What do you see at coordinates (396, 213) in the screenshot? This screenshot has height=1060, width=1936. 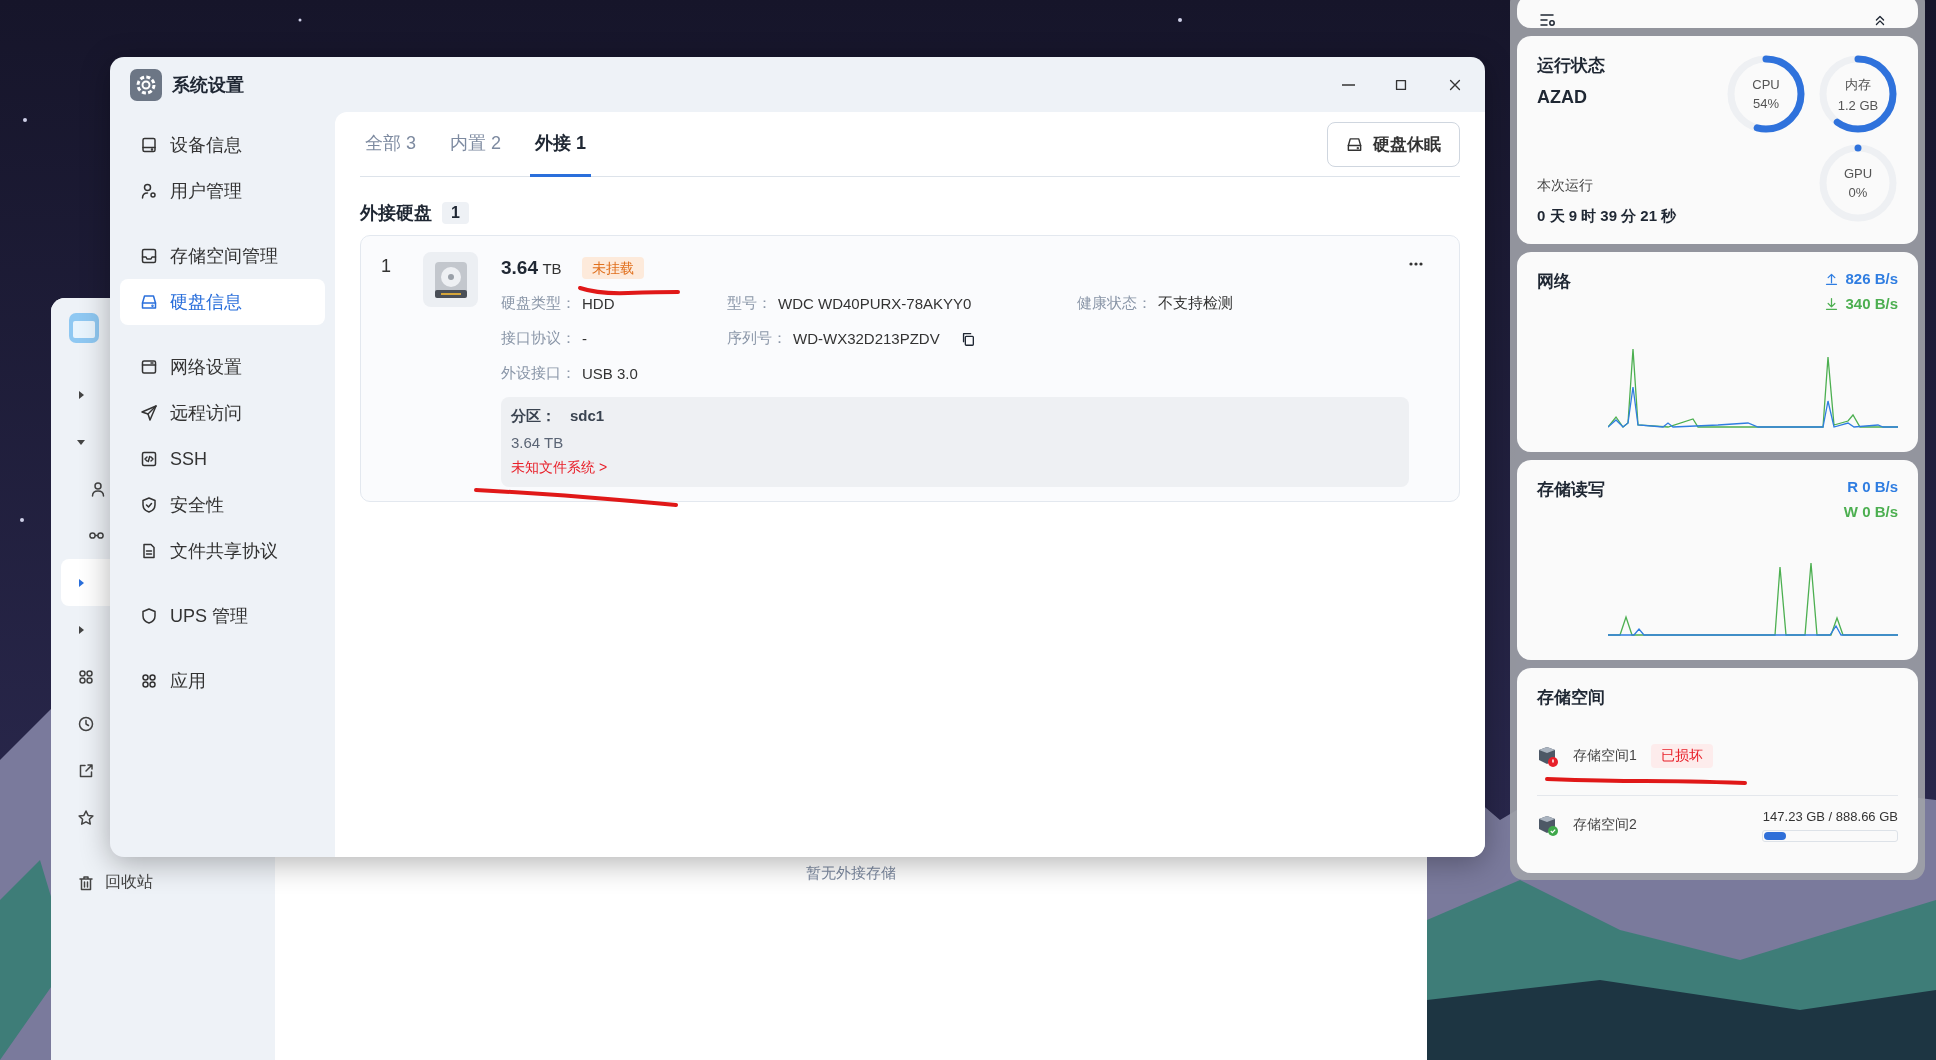 I see `section-title: 外接硬盘` at bounding box center [396, 213].